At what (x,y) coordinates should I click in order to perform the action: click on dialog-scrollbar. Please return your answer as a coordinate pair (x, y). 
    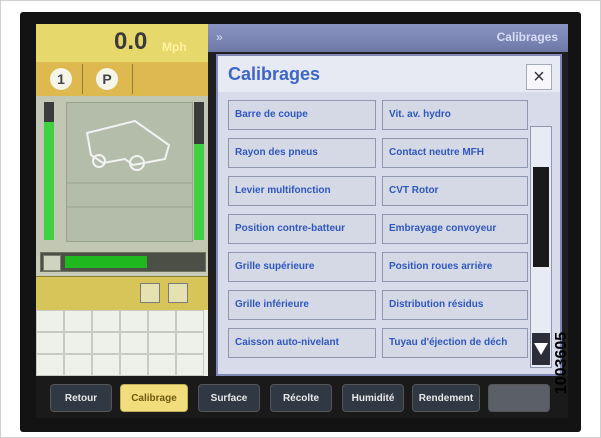
    Looking at the image, I should click on (541, 247).